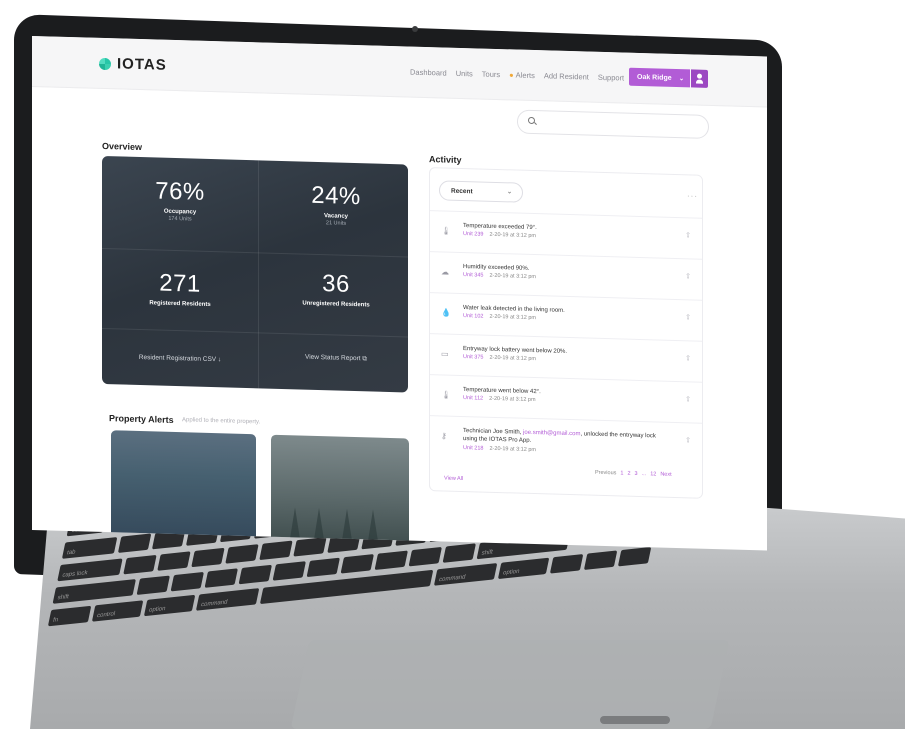 The width and height of the screenshot is (905, 729). What do you see at coordinates (446, 313) in the screenshot?
I see `water-leak-icon: 💧` at bounding box center [446, 313].